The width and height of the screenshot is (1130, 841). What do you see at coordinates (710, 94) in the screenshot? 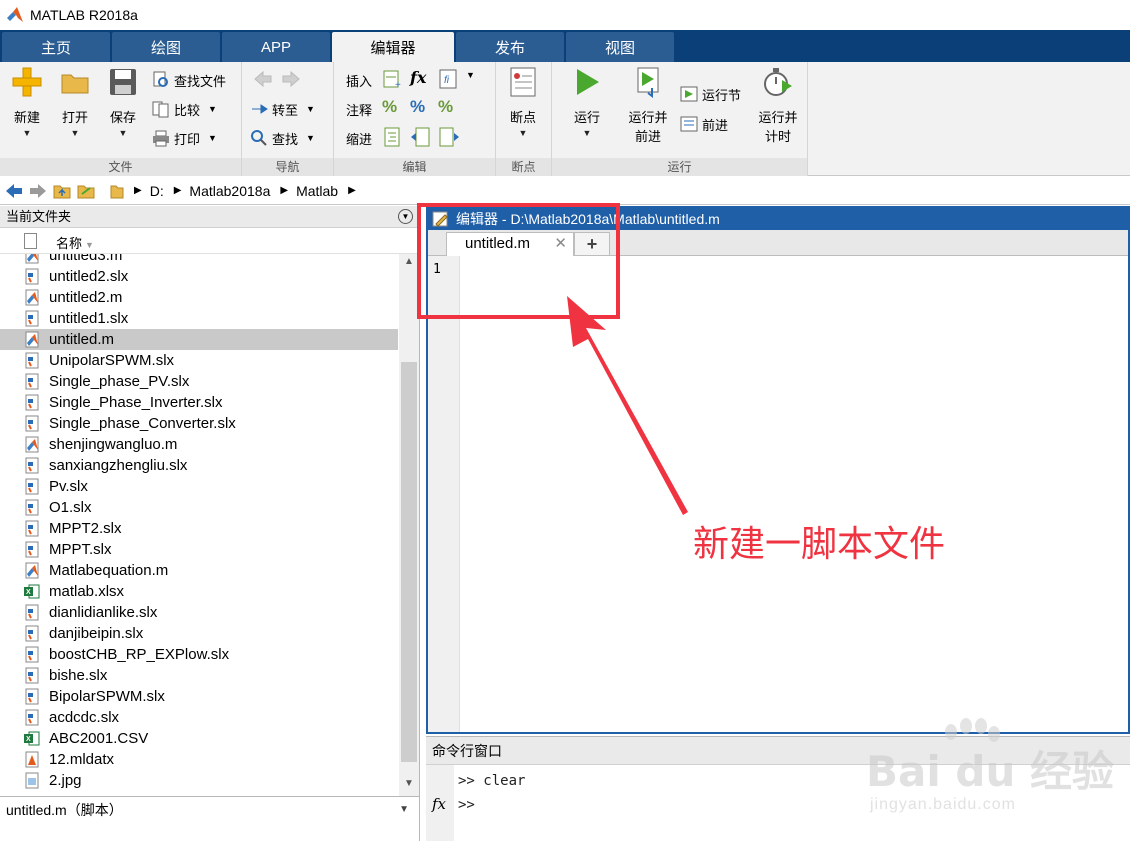
I see `run-section-button: 运行节` at bounding box center [710, 94].